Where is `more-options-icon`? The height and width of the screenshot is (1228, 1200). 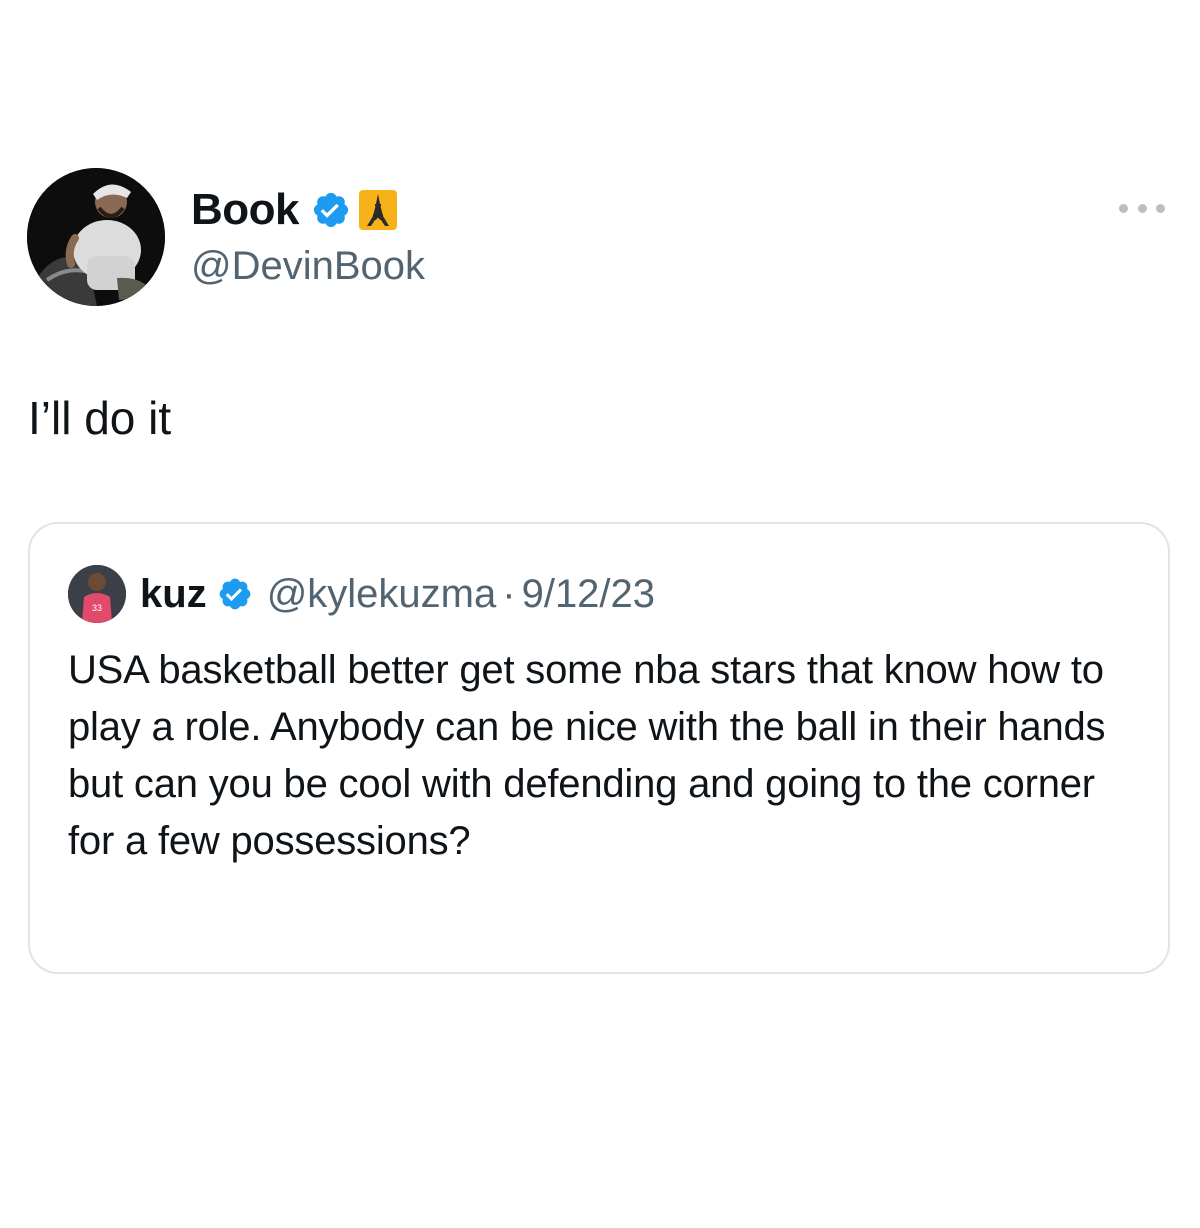
more-options-icon is located at coordinates (1142, 208).